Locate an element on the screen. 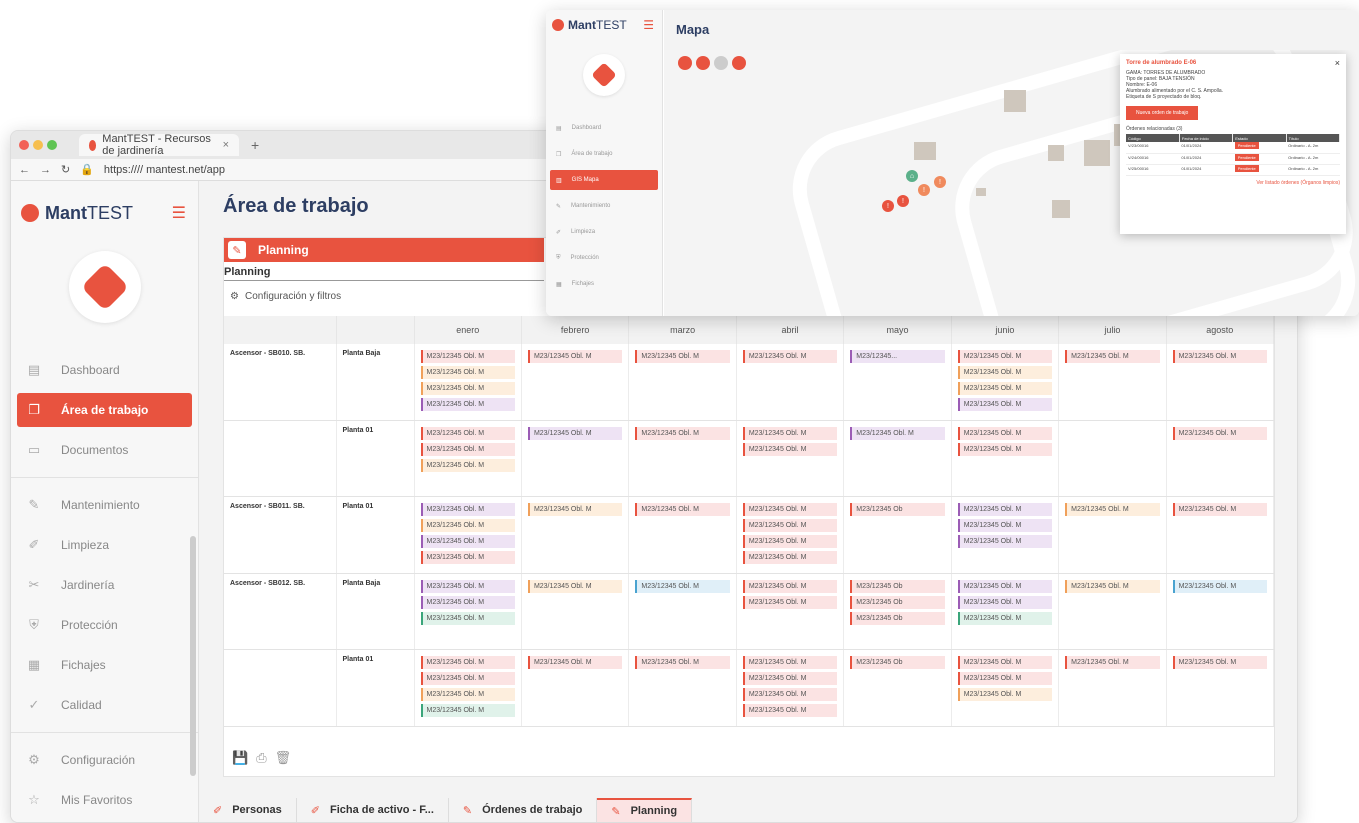 The height and width of the screenshot is (823, 1359). sidebar-item-proteccion: ⛨ Protección is located at coordinates (104, 625).